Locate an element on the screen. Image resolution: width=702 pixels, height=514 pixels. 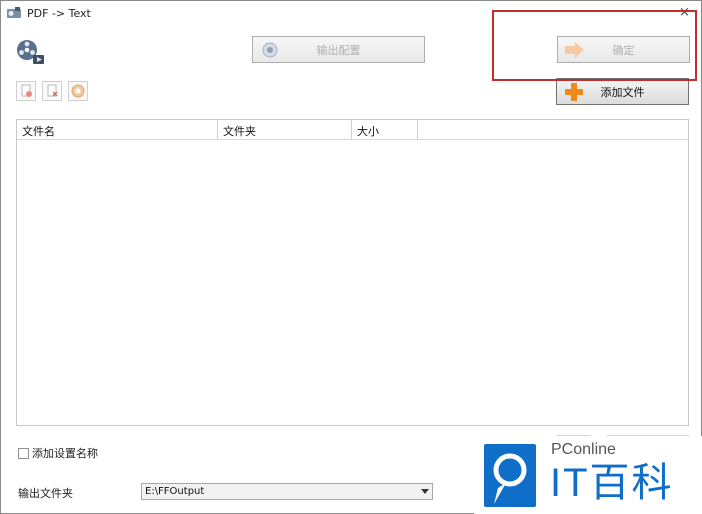
chevron-down-icon is located at coordinates (425, 491).